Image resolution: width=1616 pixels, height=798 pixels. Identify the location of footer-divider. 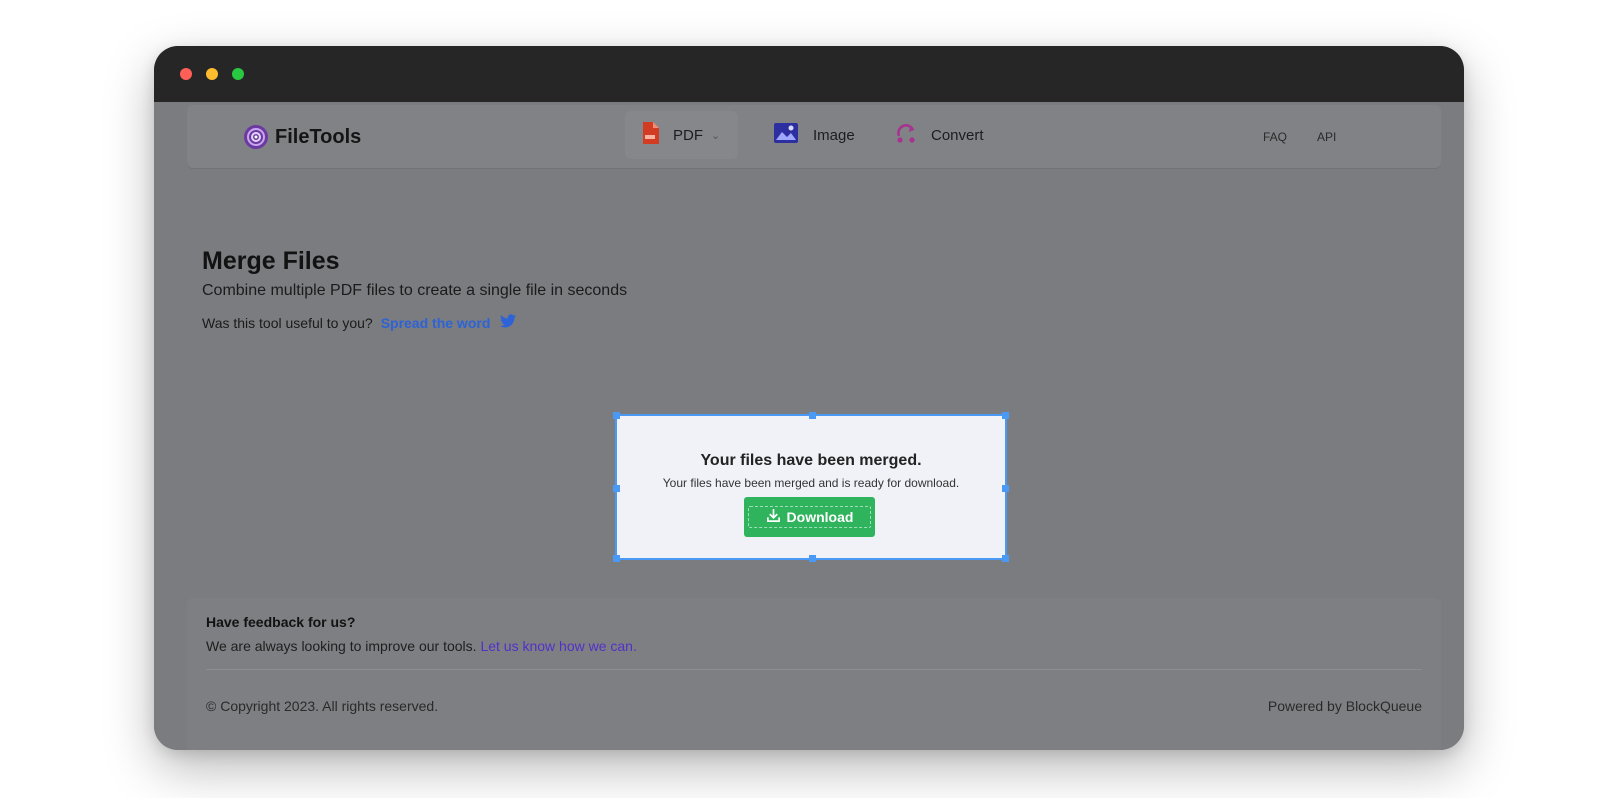
(814, 669).